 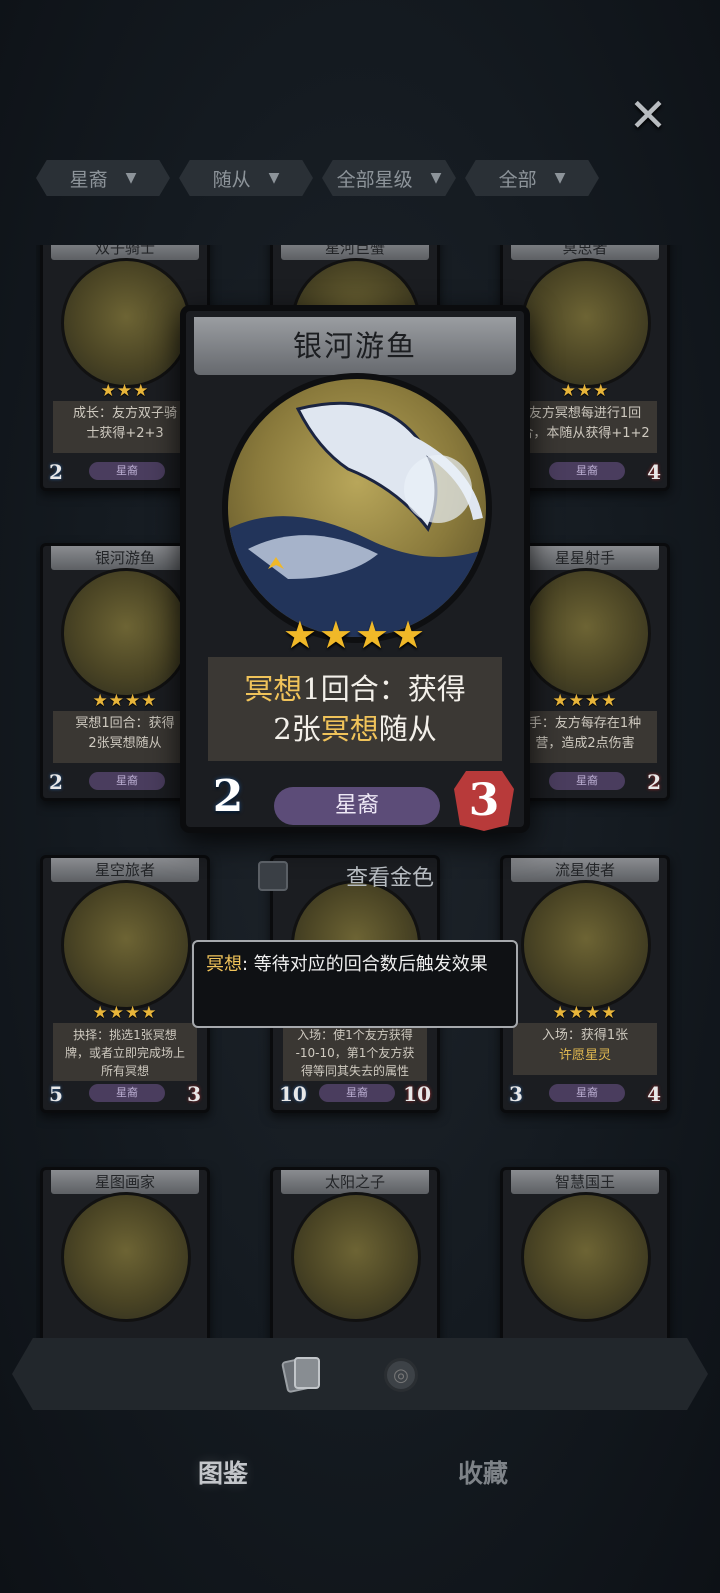 What do you see at coordinates (417, 1094) in the screenshot?
I see `attack-gem: 10` at bounding box center [417, 1094].